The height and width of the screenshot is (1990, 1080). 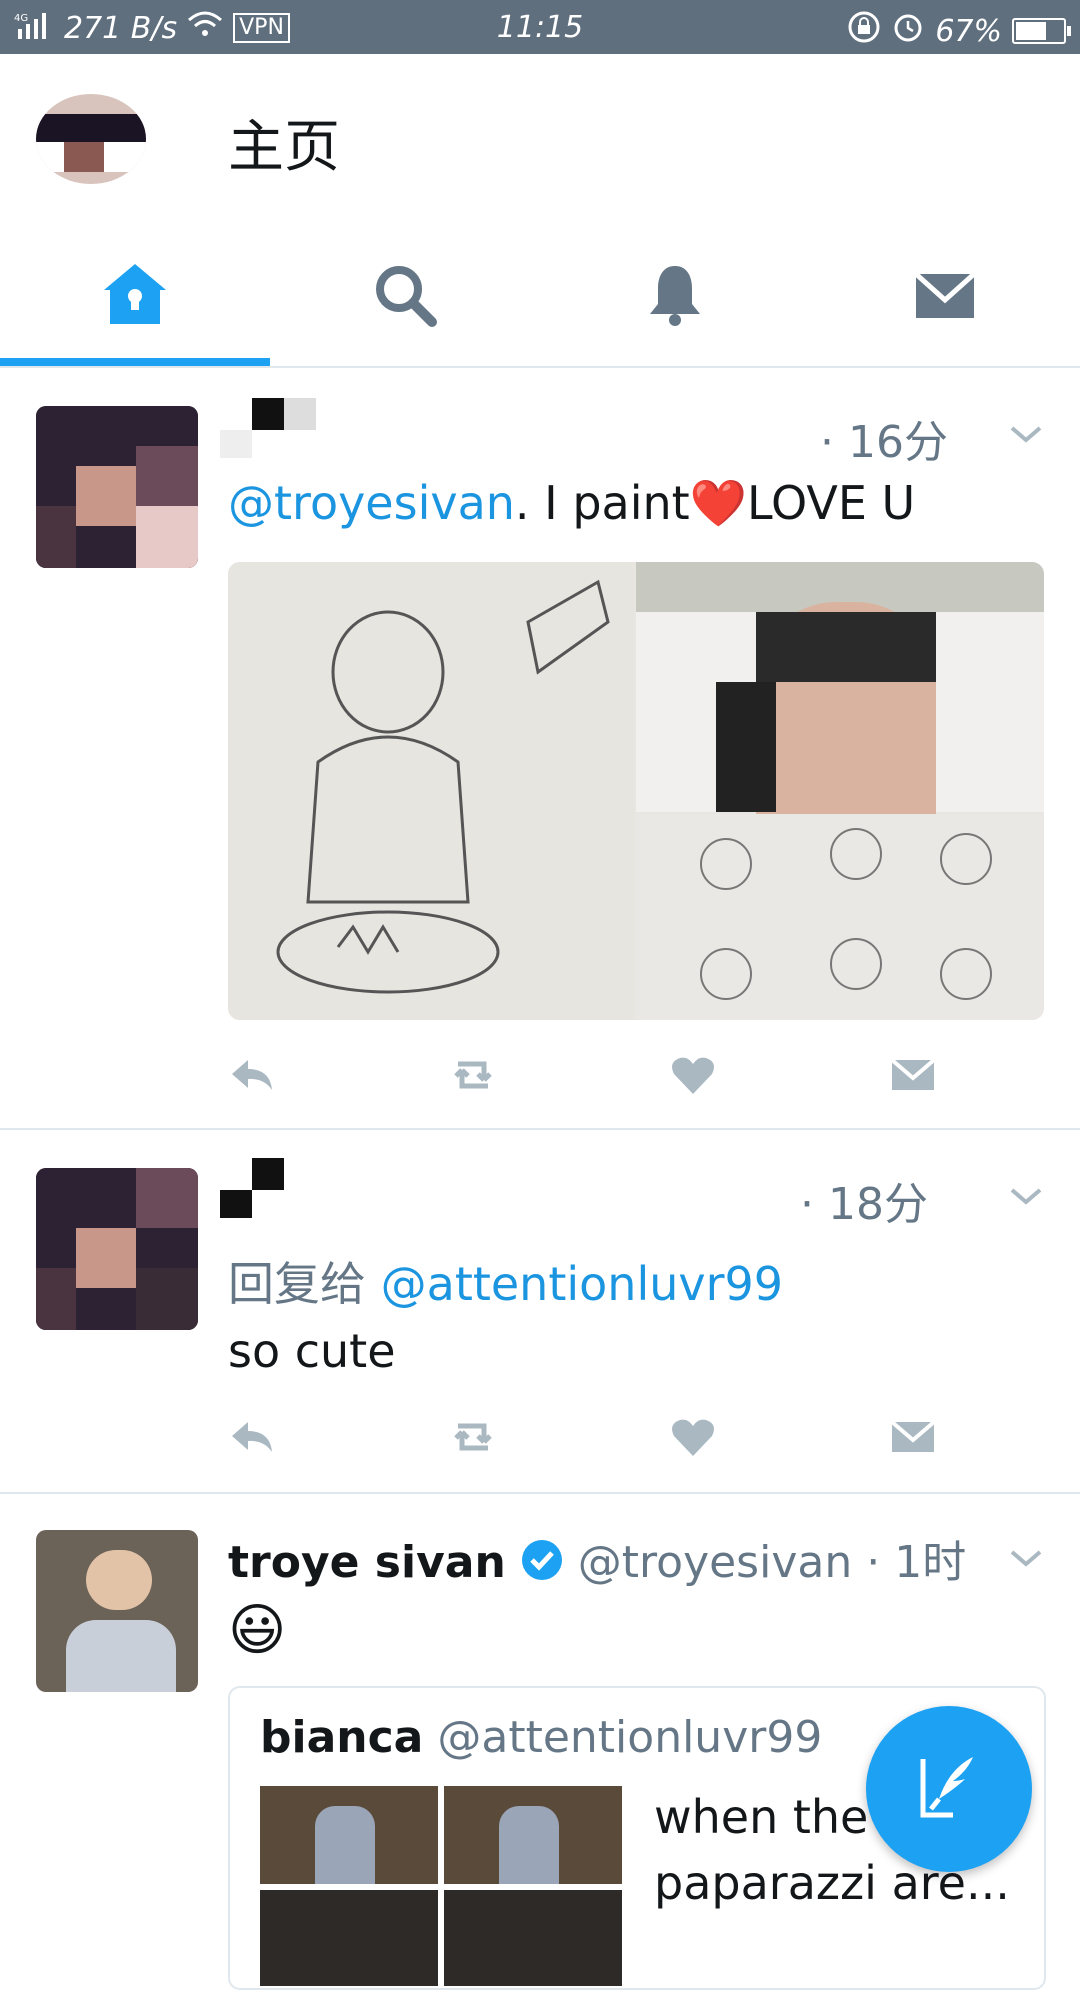 What do you see at coordinates (441, 1886) in the screenshot?
I see `quote-media-grid` at bounding box center [441, 1886].